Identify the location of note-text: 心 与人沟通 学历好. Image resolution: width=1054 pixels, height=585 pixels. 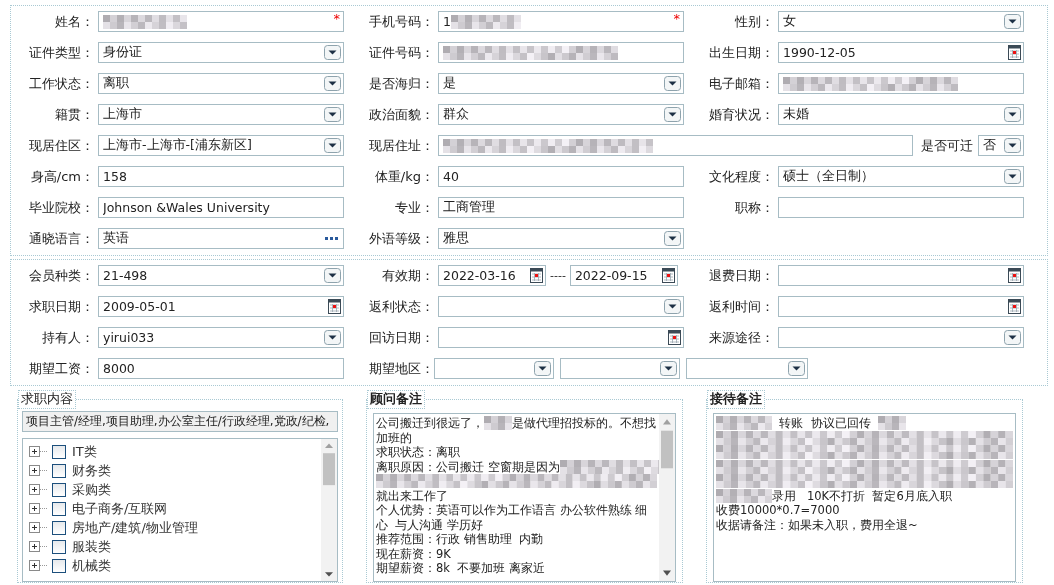
(429, 524).